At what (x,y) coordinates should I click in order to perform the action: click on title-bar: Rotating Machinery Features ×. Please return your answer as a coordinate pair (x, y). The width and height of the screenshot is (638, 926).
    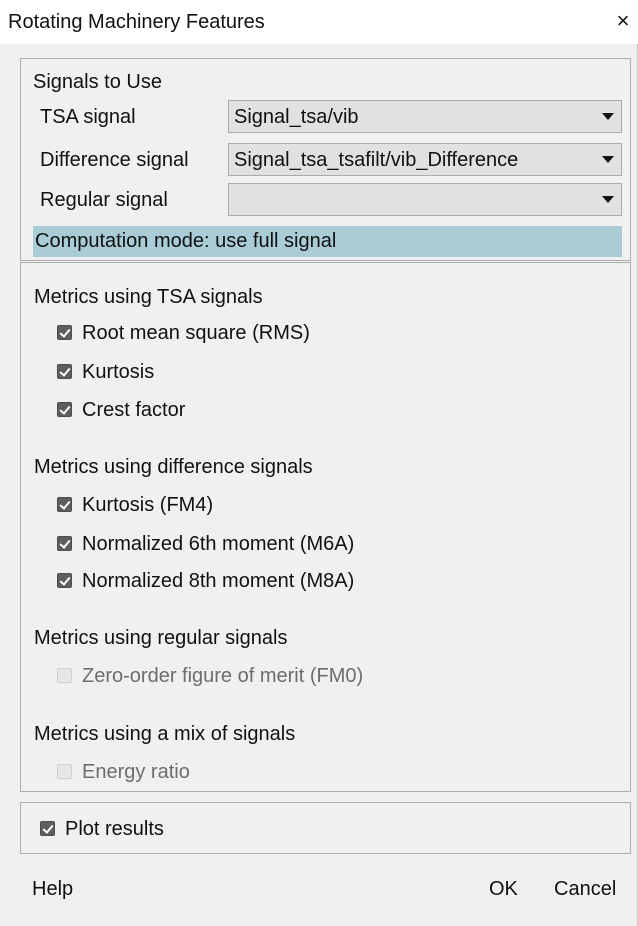
    Looking at the image, I should click on (319, 22).